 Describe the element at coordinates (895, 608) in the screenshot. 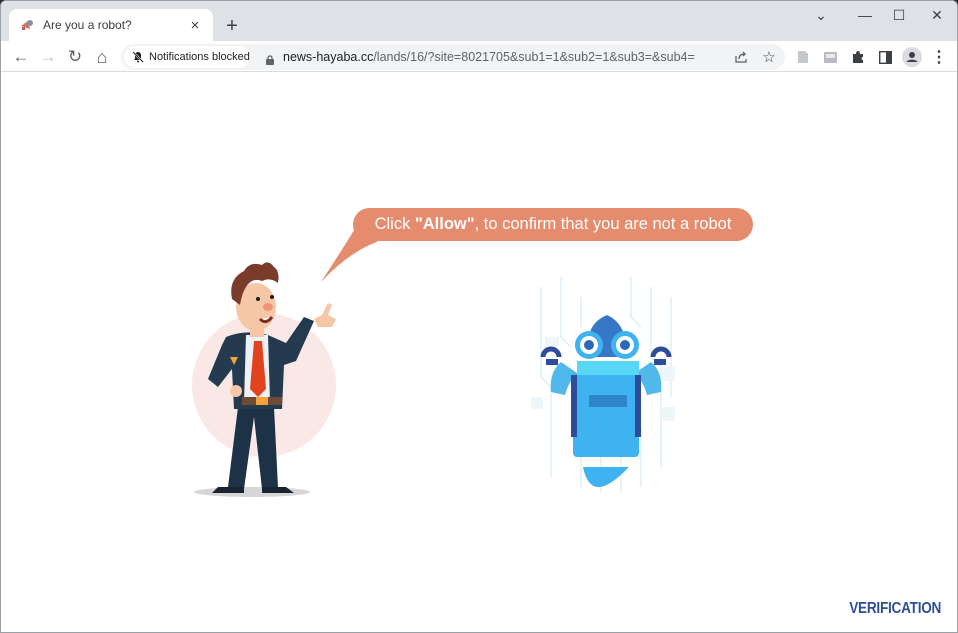

I see `verification-logo: VERIFICATION` at that location.